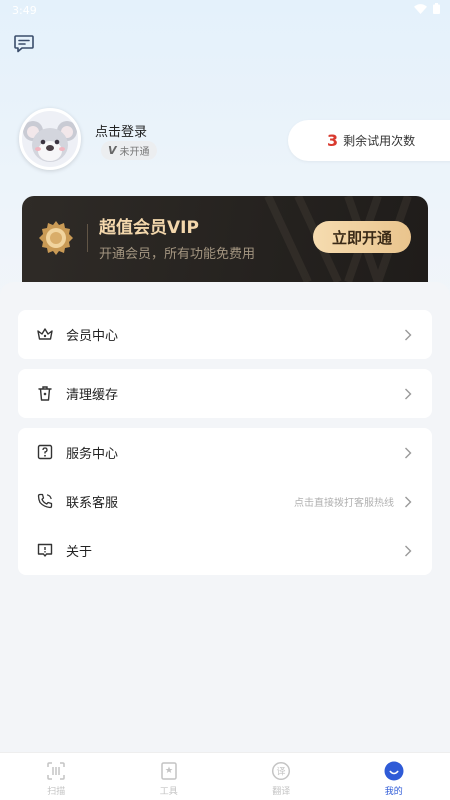  What do you see at coordinates (393, 792) in the screenshot?
I see `nav-label-mine: 我的` at bounding box center [393, 792].